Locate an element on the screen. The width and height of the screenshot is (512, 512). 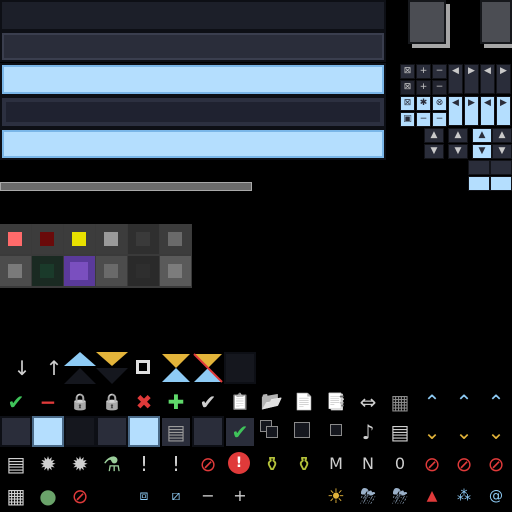
storm-cloud-icon: ⛈ is located at coordinates (400, 496).